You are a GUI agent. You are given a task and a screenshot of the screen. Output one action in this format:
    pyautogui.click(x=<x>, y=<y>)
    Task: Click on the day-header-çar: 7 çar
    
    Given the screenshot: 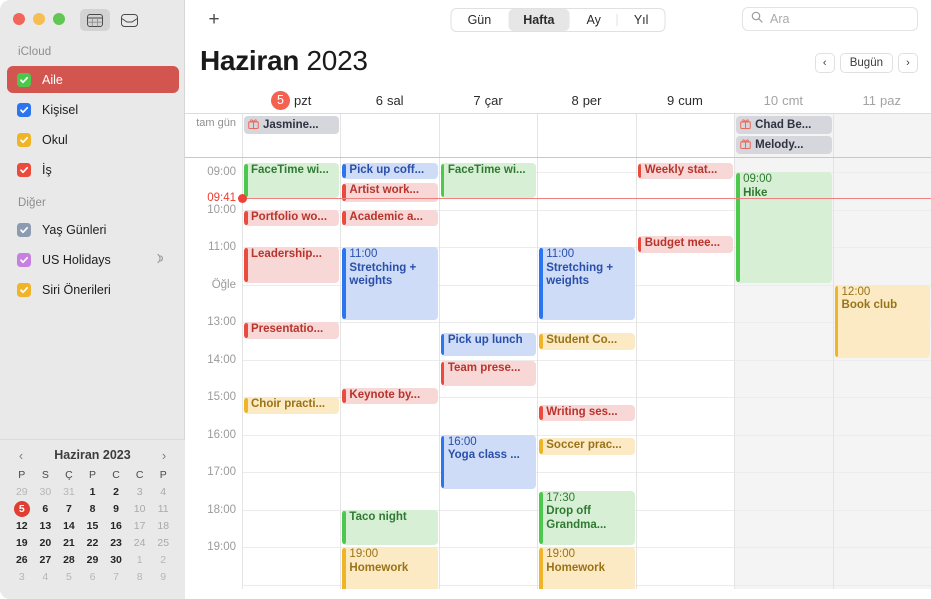 What is the action you would take?
    pyautogui.click(x=488, y=100)
    